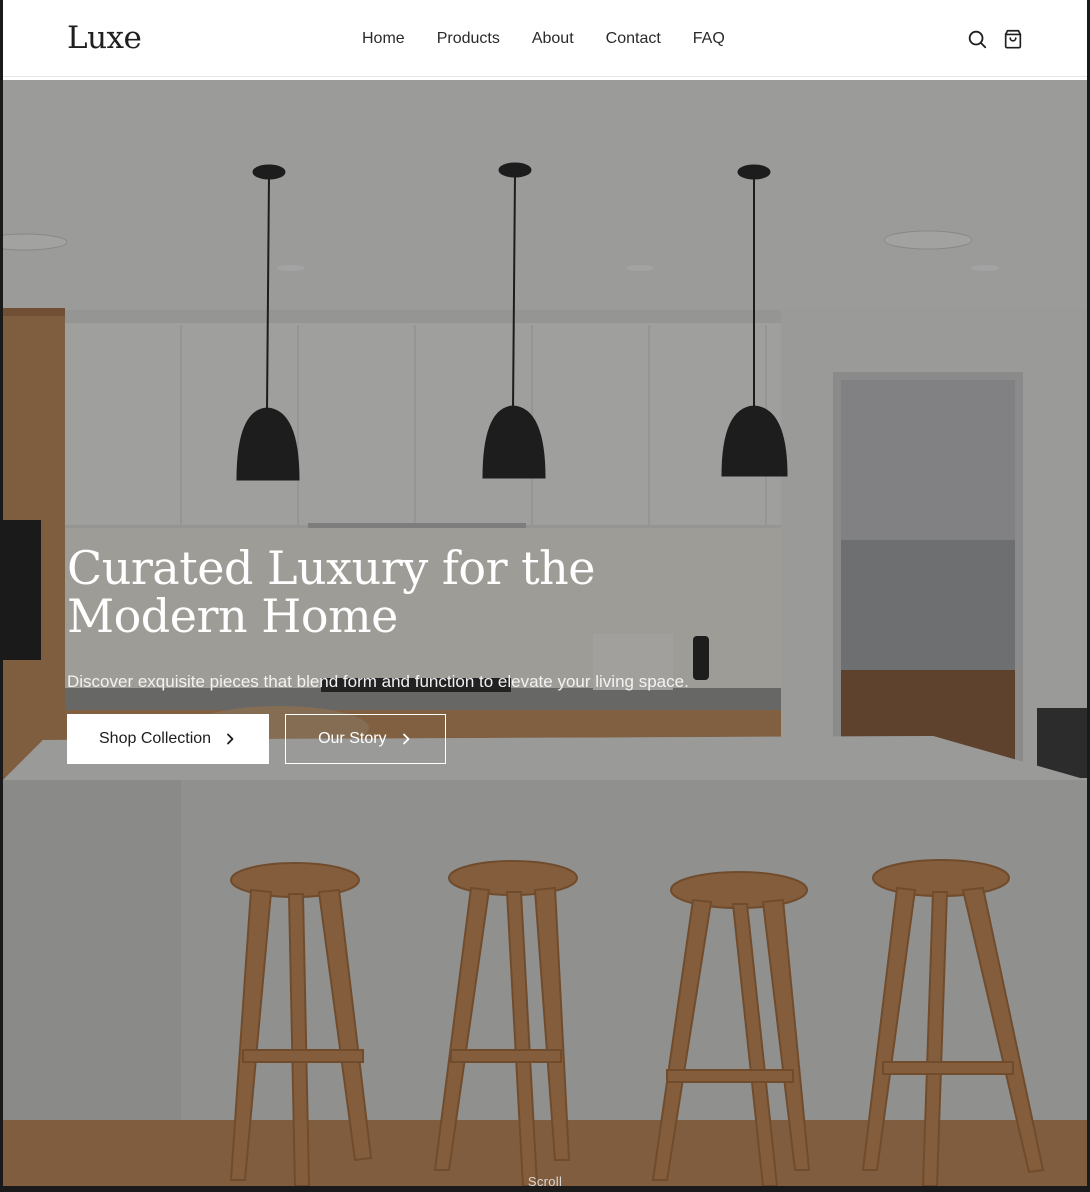  Describe the element at coordinates (633, 39) in the screenshot. I see `nav-item-contact: Contact` at that location.